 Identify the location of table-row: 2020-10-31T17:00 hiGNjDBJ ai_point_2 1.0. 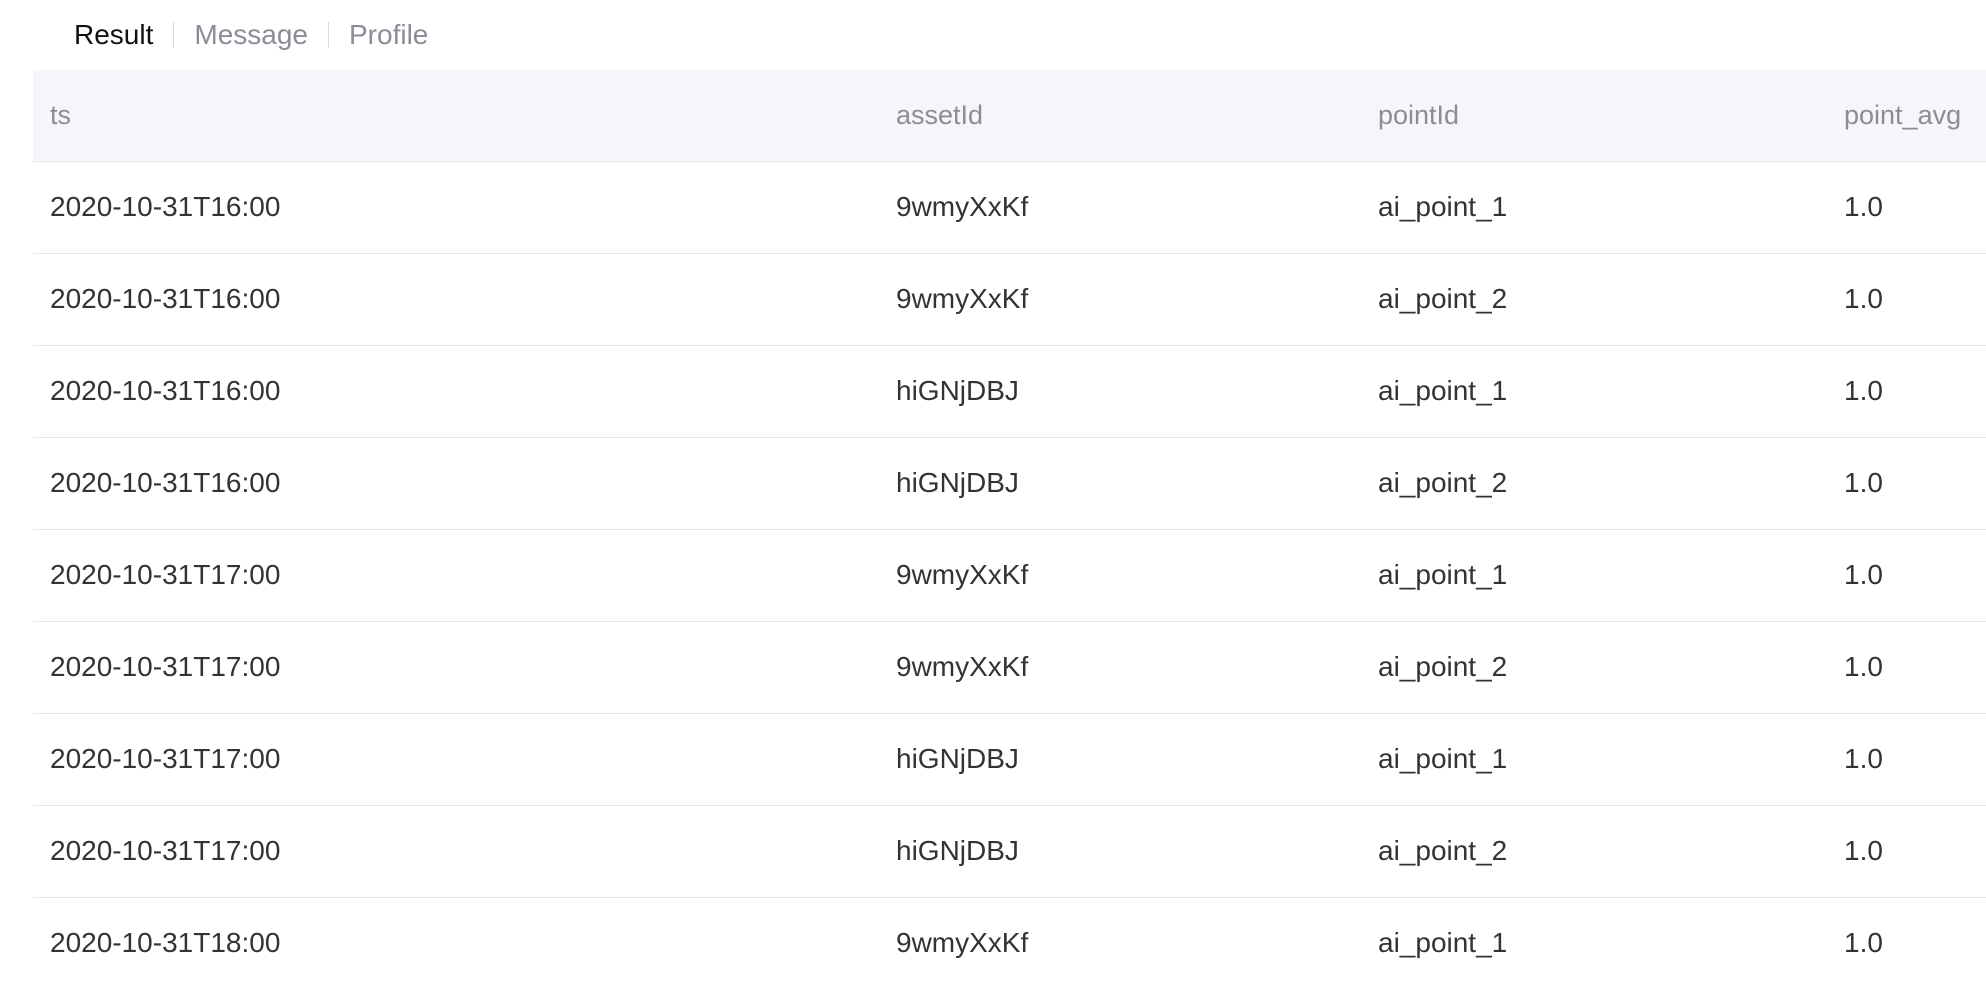
(1009, 851).